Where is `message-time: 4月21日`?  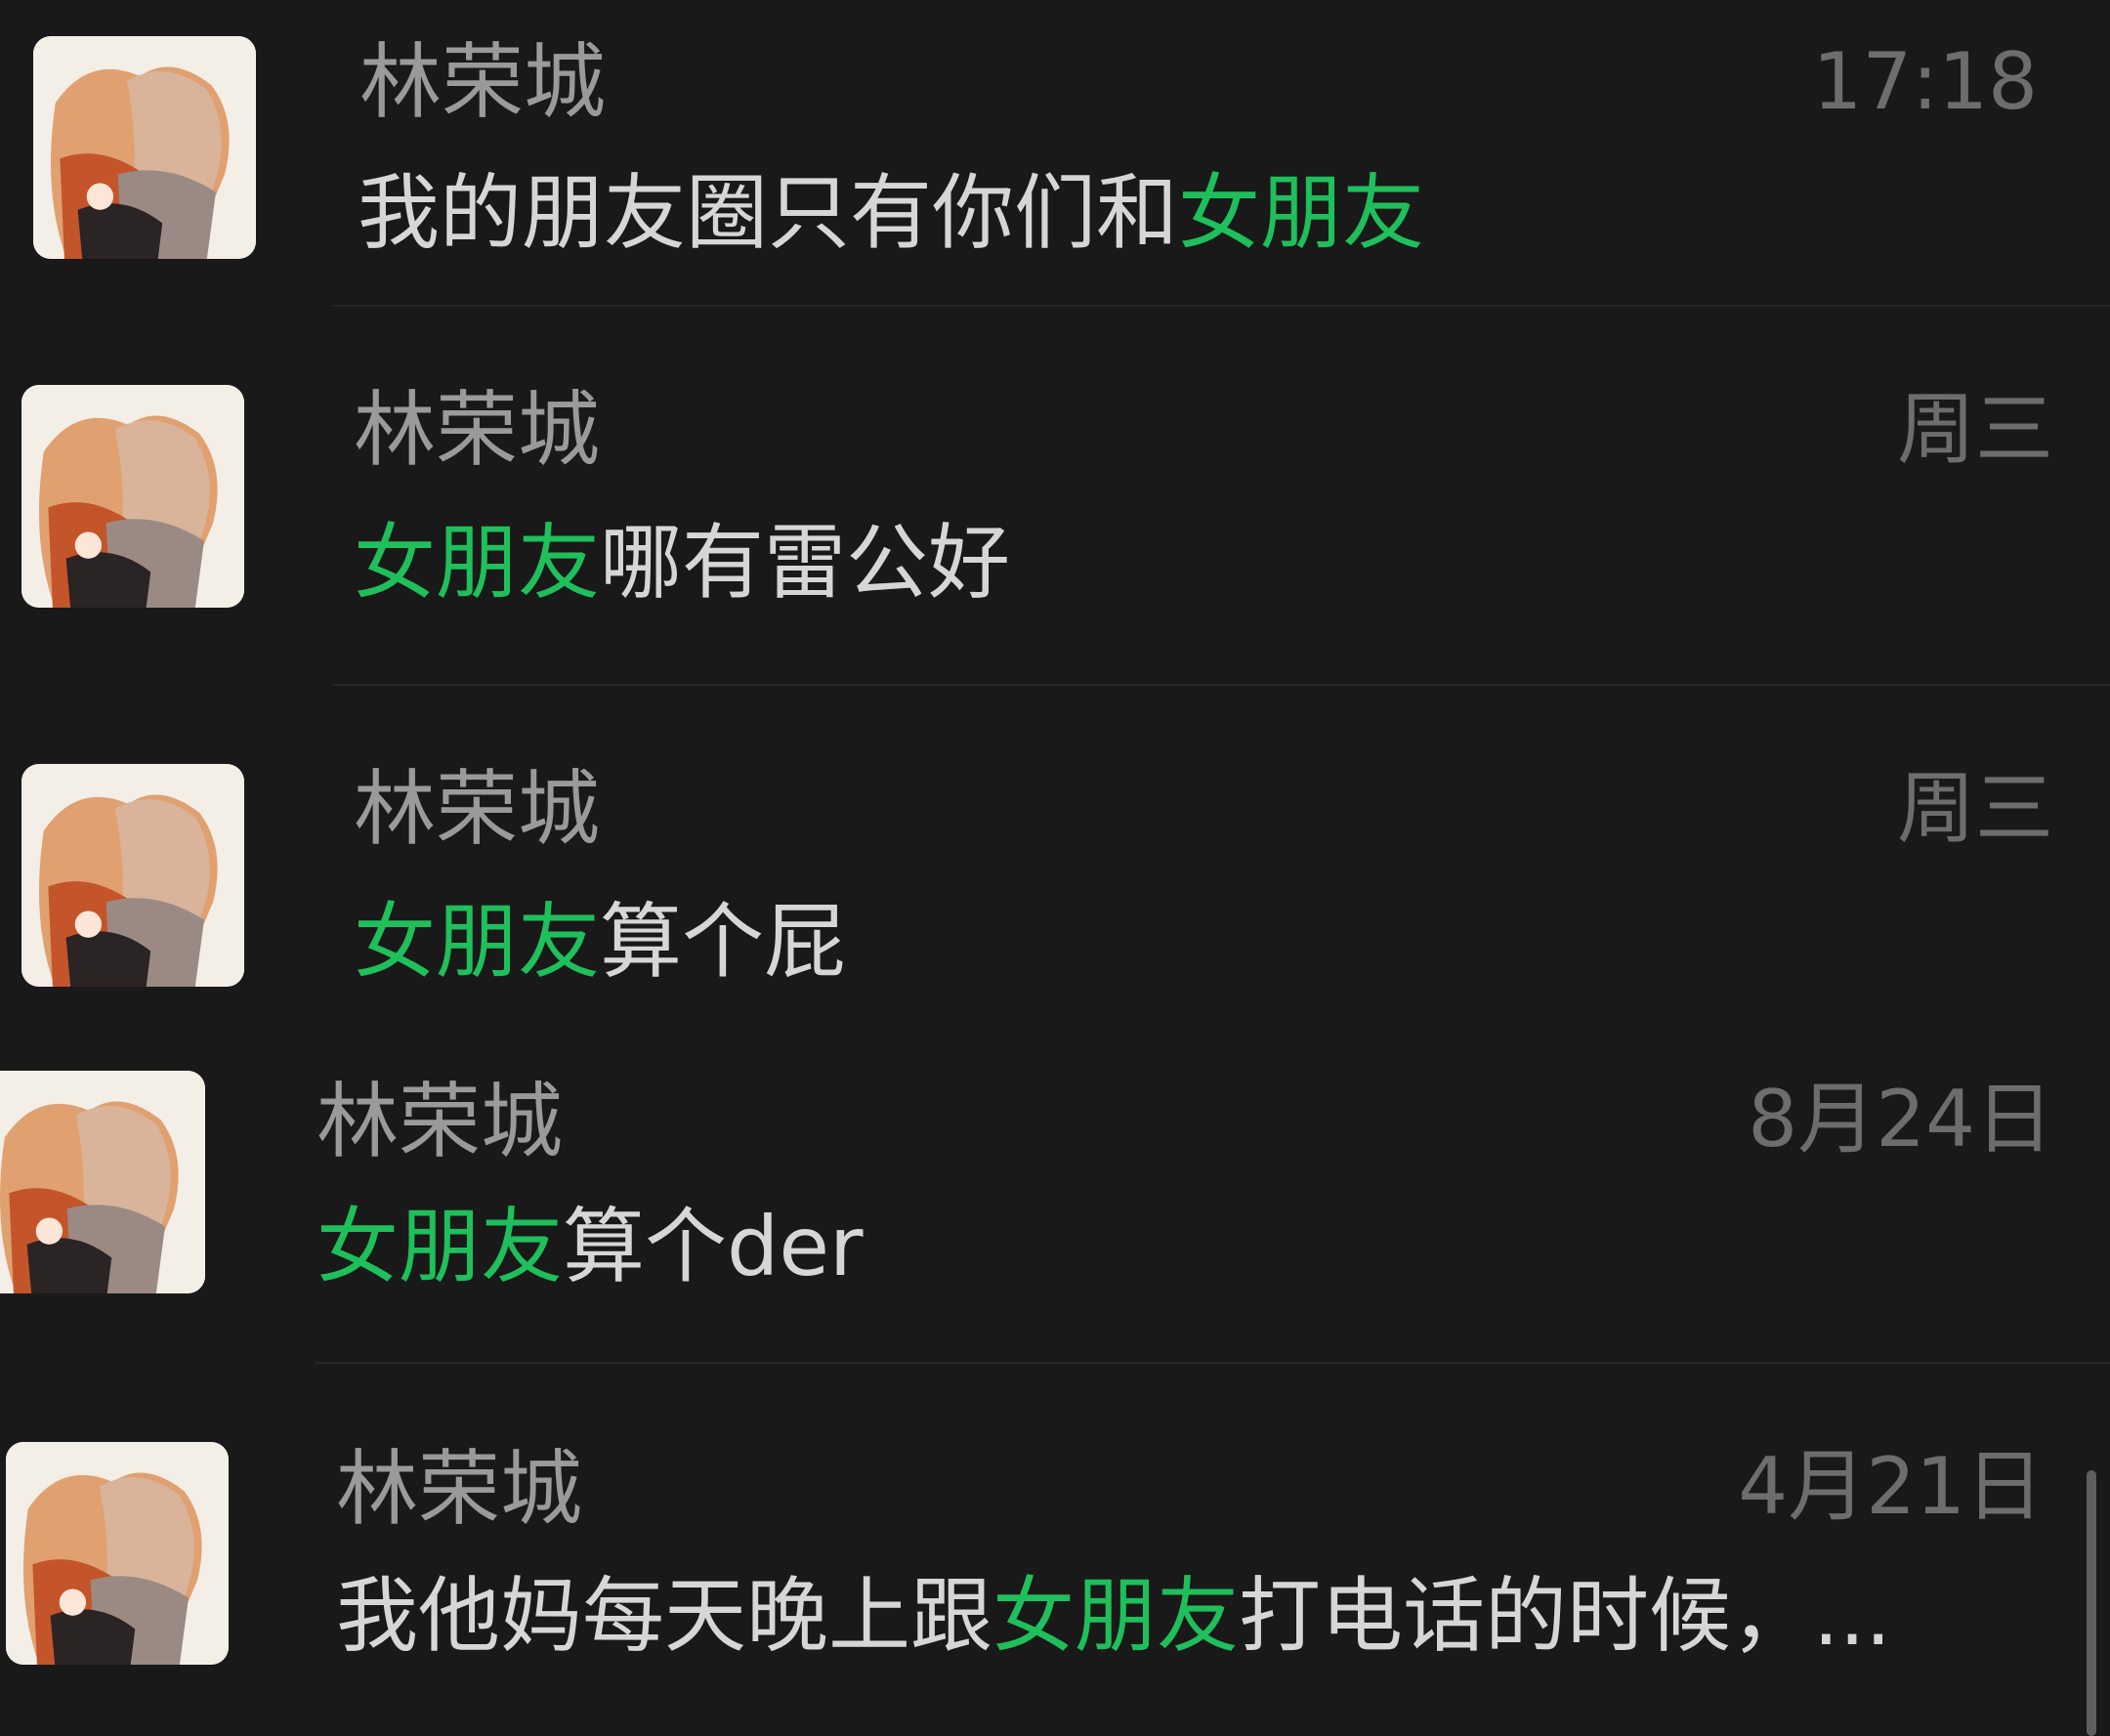 message-time: 4月21日 is located at coordinates (1891, 1486).